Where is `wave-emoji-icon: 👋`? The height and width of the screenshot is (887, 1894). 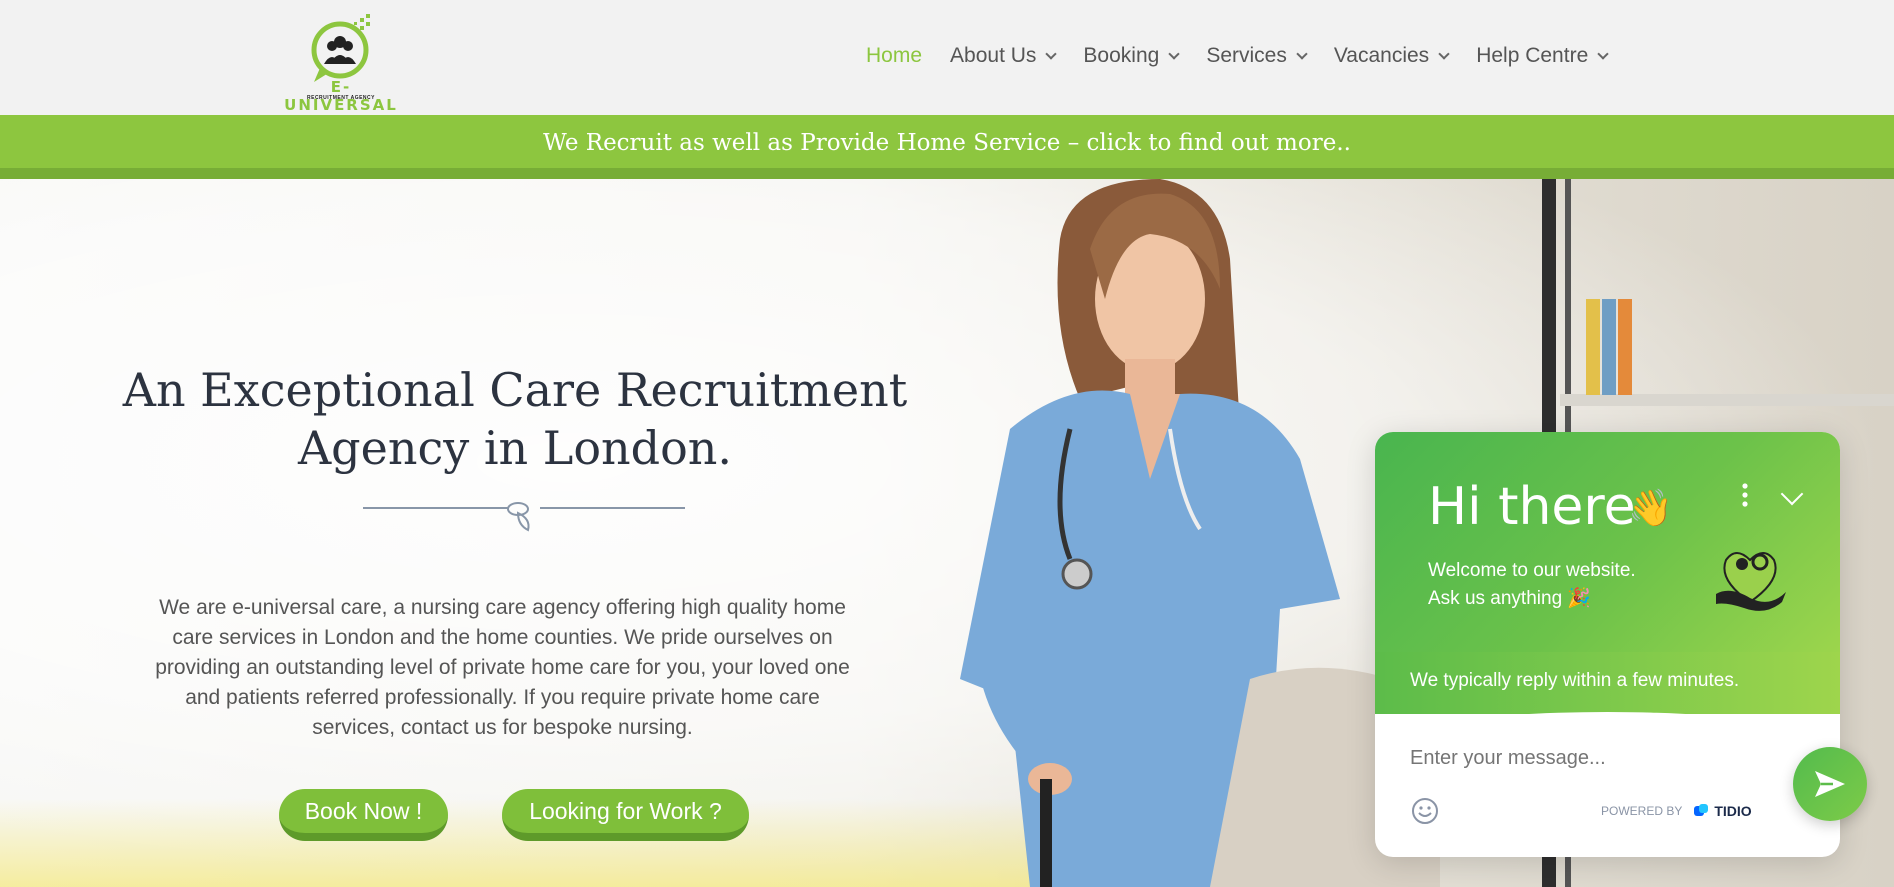
wave-emoji-icon: 👋 is located at coordinates (1650, 507).